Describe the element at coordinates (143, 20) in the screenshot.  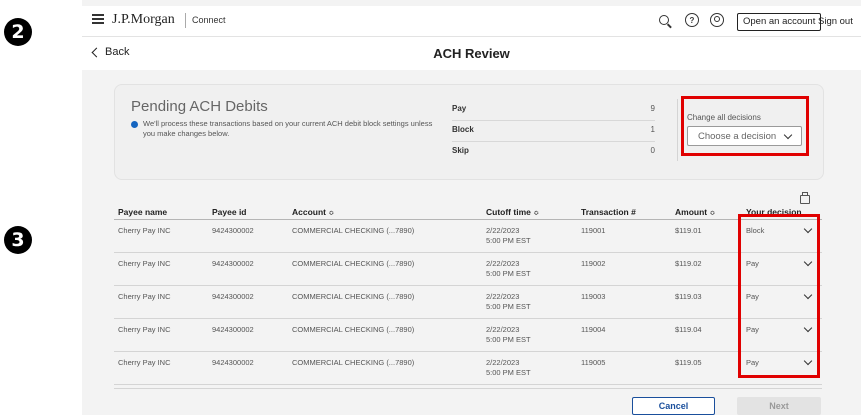
I see `brand-logo: J.P.Morgan` at that location.